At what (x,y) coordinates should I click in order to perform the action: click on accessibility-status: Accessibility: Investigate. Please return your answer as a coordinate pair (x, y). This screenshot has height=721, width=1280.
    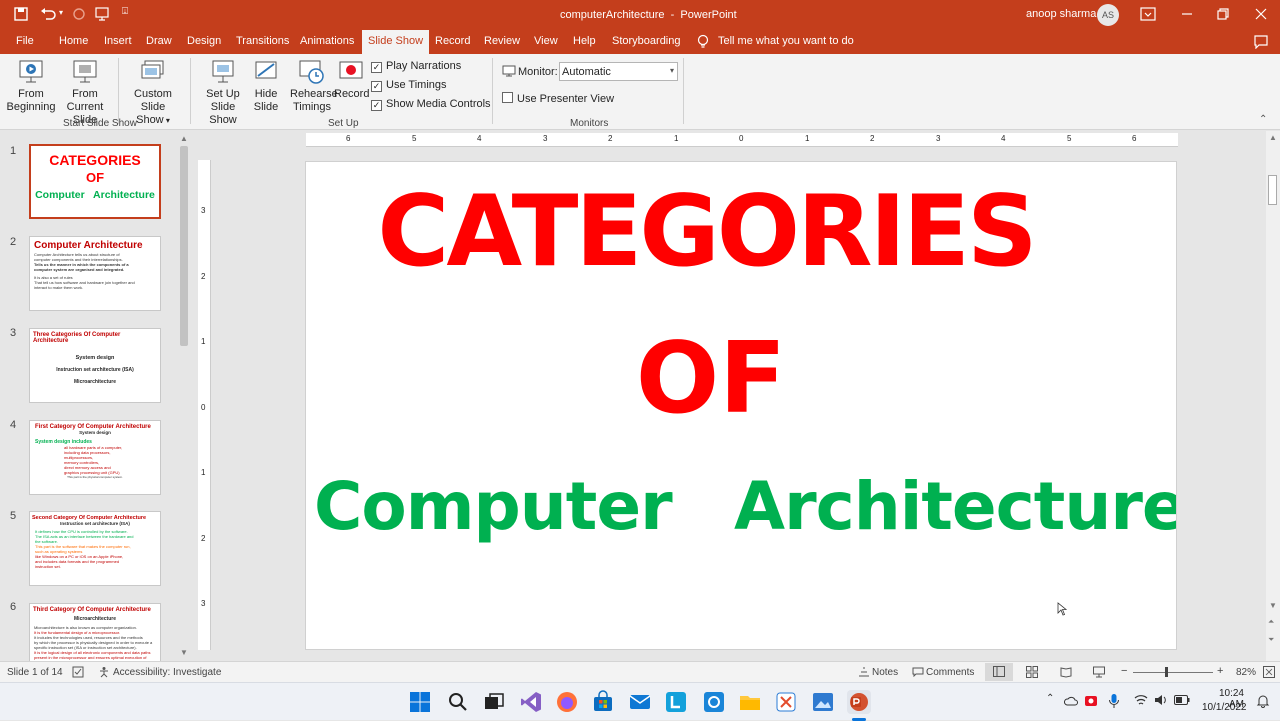
    Looking at the image, I should click on (167, 672).